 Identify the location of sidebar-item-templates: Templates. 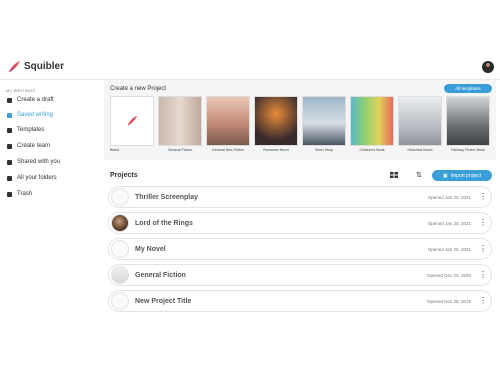
(53, 130).